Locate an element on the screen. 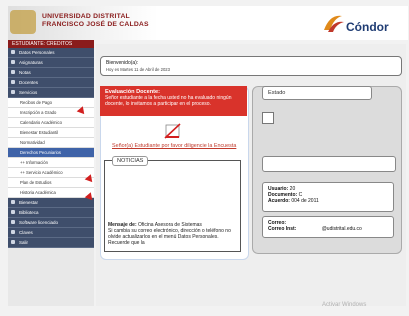 This screenshot has height=316, width=409. inst-email-value: @udistrital.edu.co is located at coordinates (341, 229).